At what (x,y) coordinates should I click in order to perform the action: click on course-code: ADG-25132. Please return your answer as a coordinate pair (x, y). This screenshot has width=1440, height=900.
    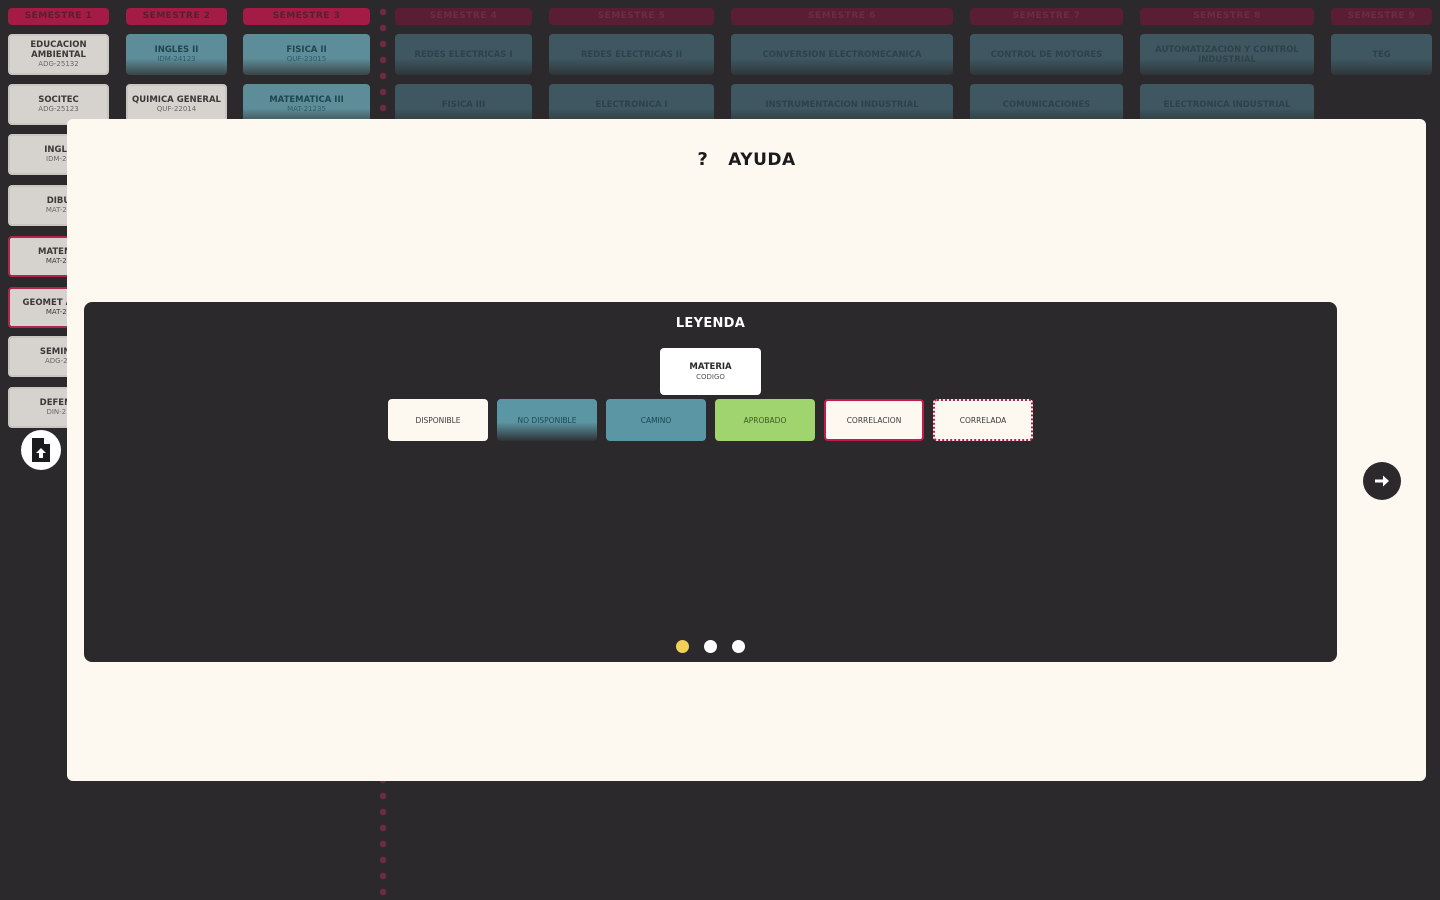
    Looking at the image, I should click on (58, 64).